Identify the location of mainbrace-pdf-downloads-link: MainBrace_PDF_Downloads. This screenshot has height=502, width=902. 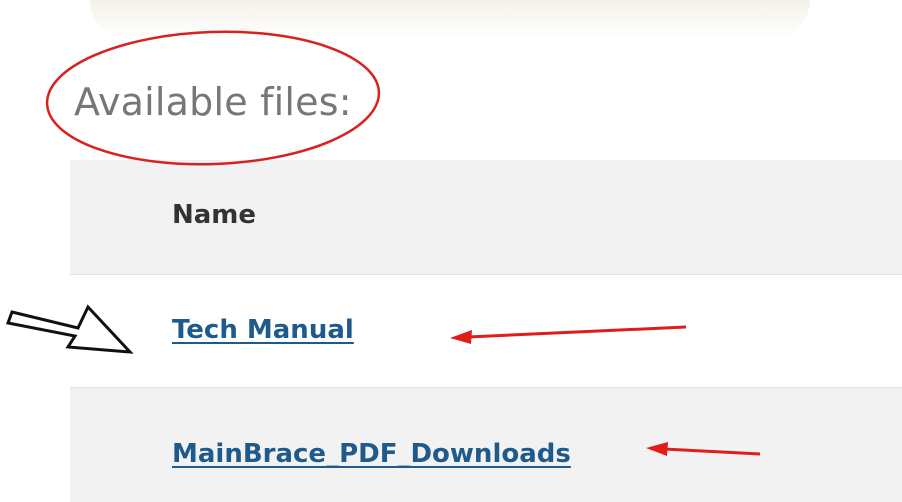
(371, 454).